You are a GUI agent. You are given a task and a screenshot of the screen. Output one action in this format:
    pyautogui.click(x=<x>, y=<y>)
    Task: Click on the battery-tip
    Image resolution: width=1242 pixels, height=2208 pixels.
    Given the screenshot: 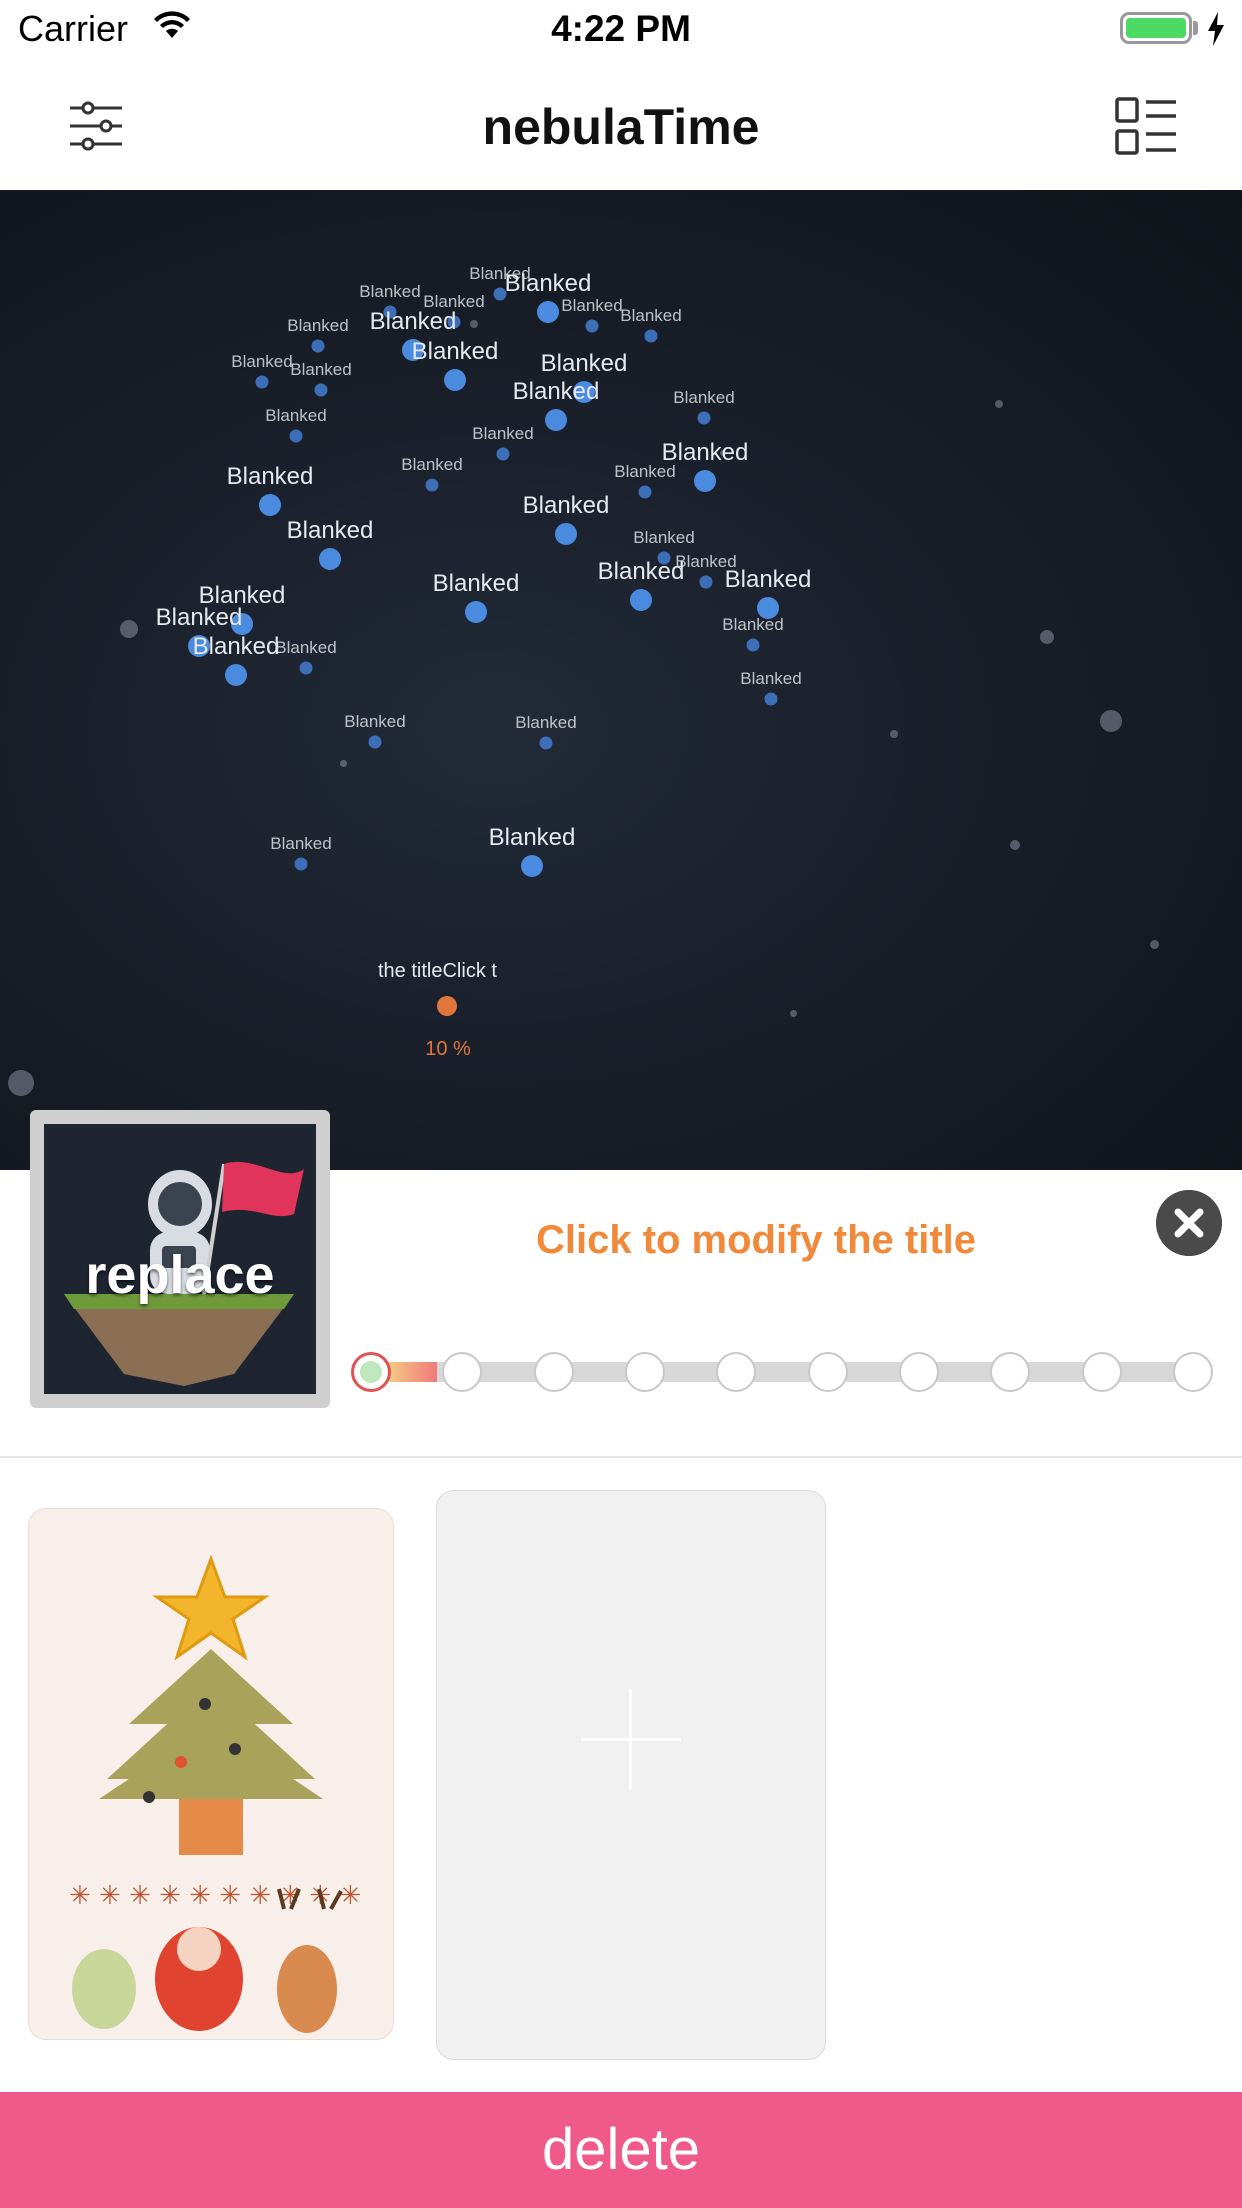 What is the action you would take?
    pyautogui.click(x=1195, y=28)
    